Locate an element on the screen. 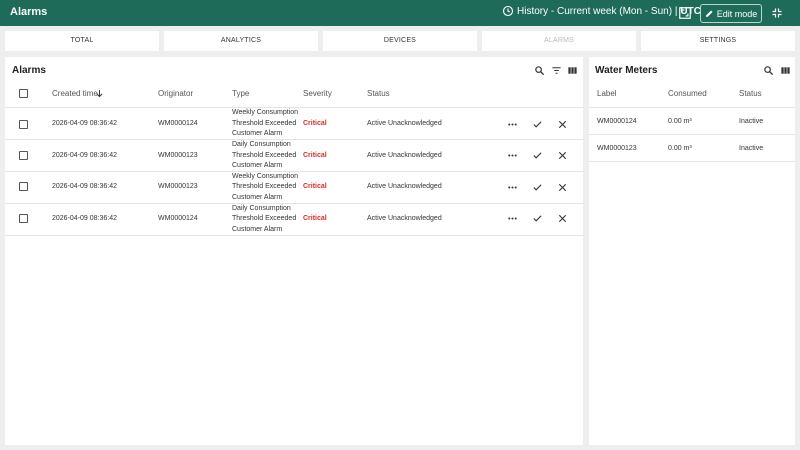 Image resolution: width=800 pixels, height=450 pixels. filter-icon is located at coordinates (556, 70).